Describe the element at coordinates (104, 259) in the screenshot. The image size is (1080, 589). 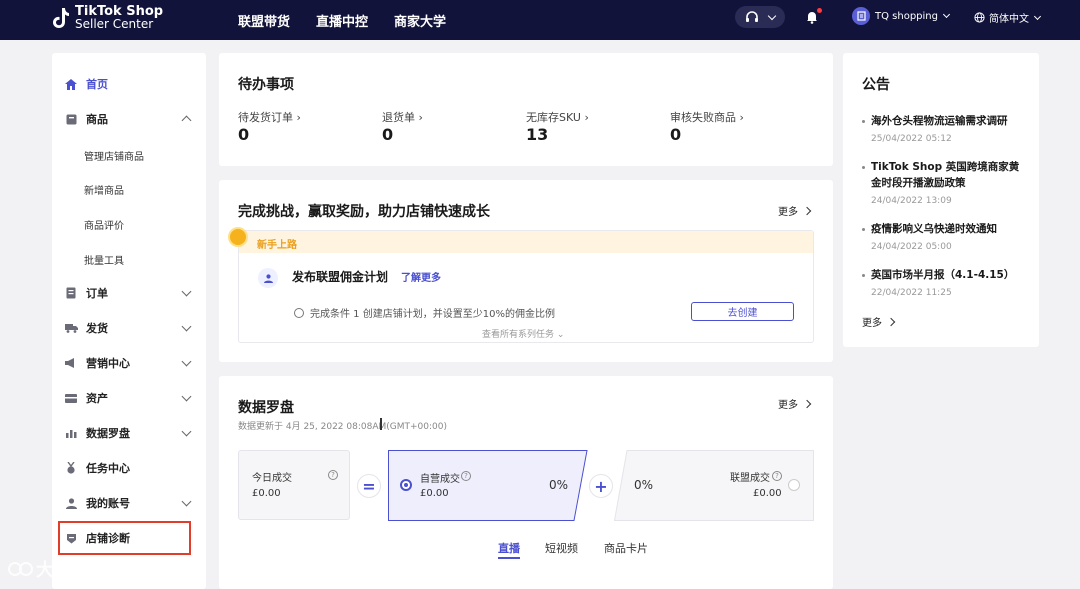
I see `sidebar-subitem-bulk-tools: 批量工具` at that location.